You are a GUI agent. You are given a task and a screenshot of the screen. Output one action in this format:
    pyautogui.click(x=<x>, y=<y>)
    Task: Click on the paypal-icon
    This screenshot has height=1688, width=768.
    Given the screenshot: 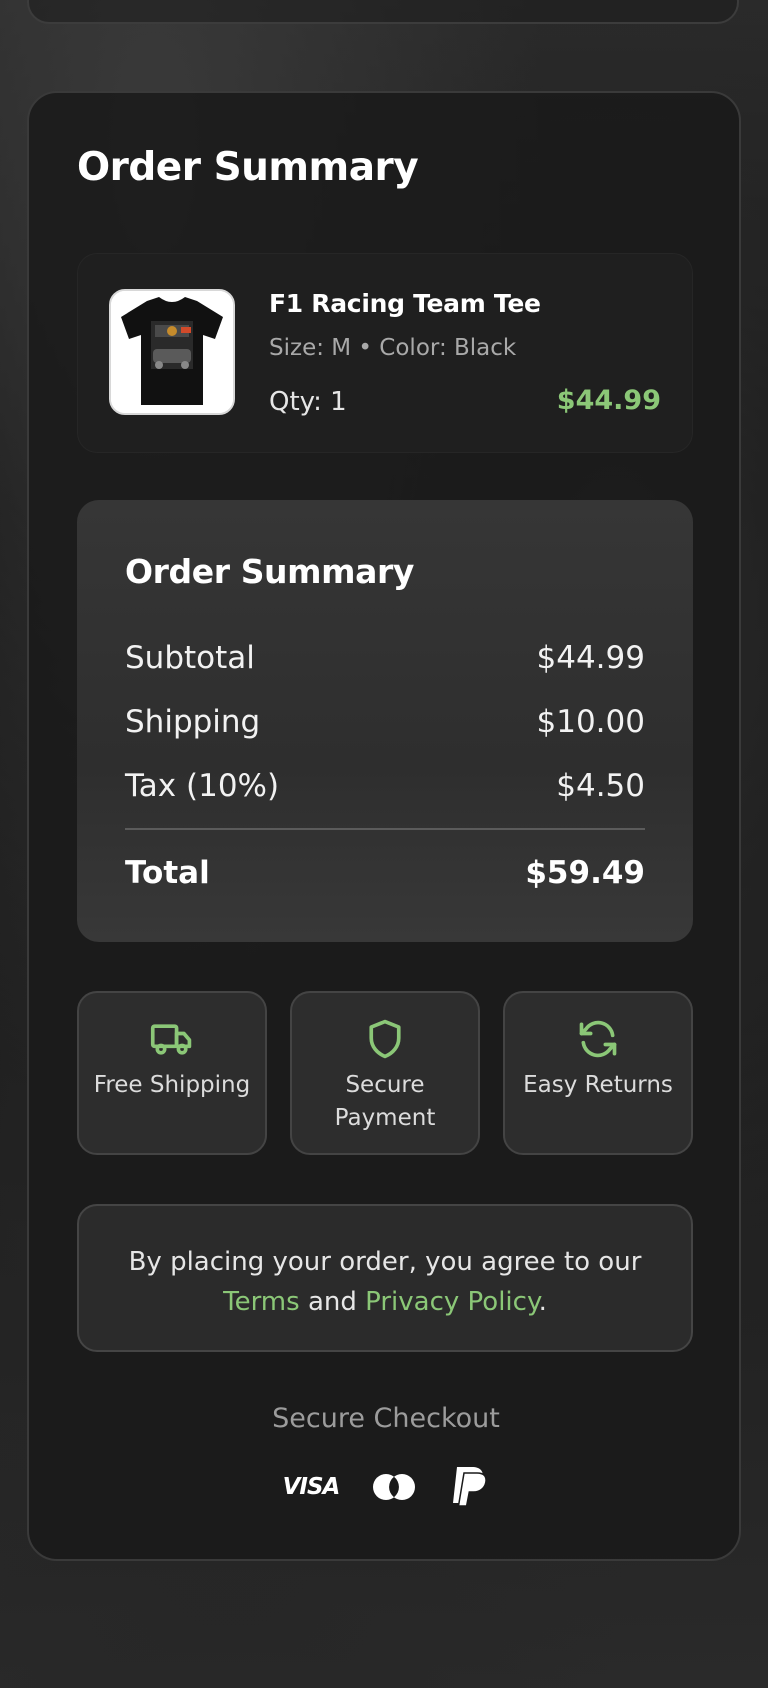 What is the action you would take?
    pyautogui.click(x=470, y=1487)
    